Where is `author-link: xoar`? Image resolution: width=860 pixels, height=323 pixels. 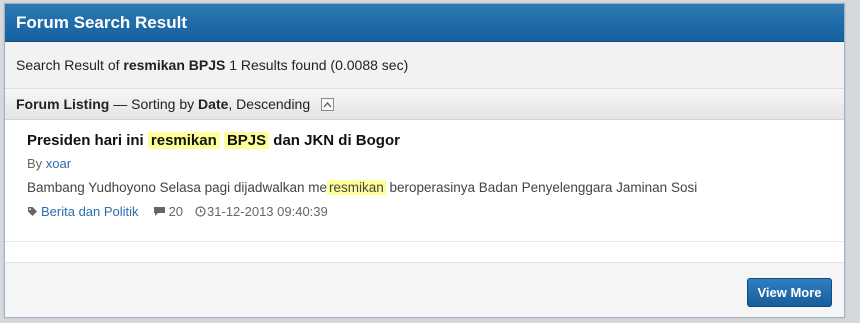
author-link: xoar is located at coordinates (58, 163).